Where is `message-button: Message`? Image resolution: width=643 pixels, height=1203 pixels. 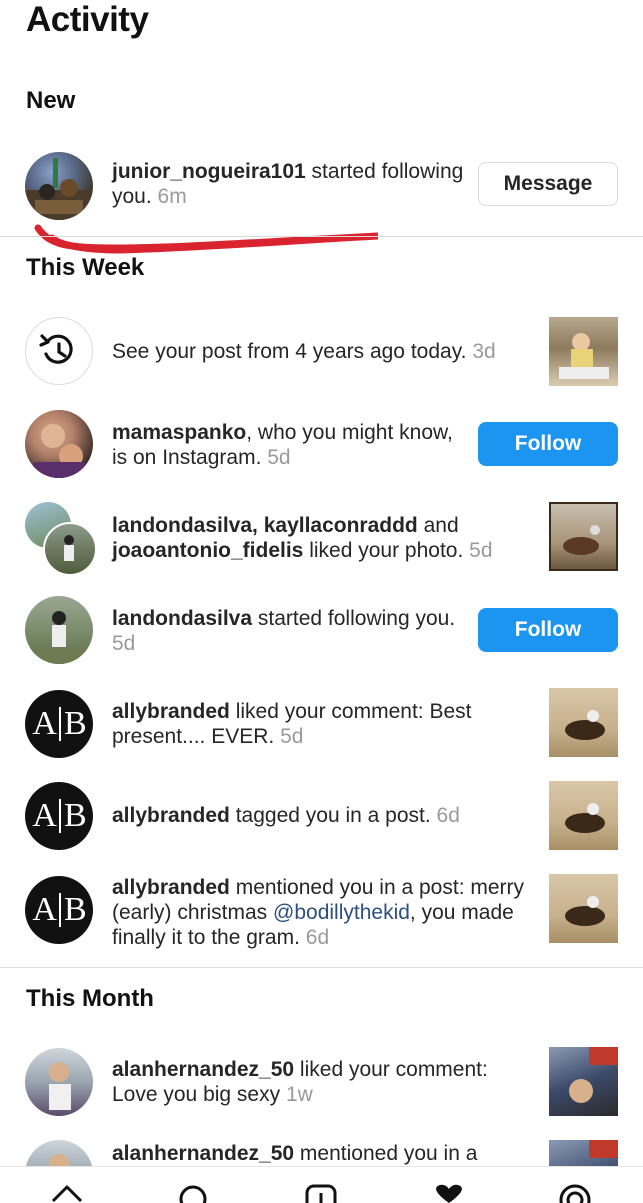 message-button: Message is located at coordinates (548, 184).